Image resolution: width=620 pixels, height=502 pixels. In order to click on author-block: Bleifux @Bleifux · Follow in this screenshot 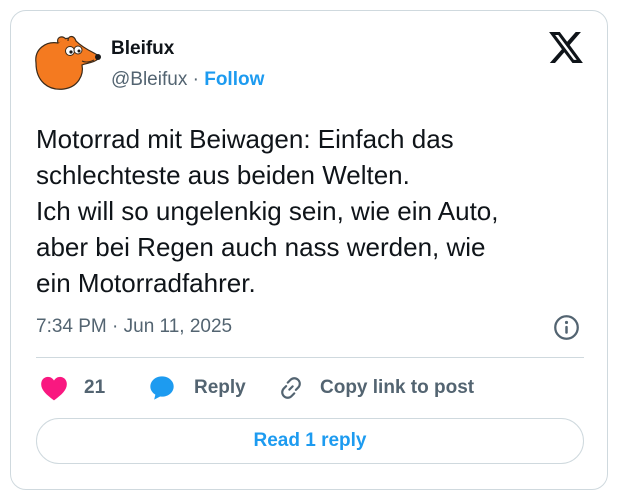, I will do `click(187, 64)`.